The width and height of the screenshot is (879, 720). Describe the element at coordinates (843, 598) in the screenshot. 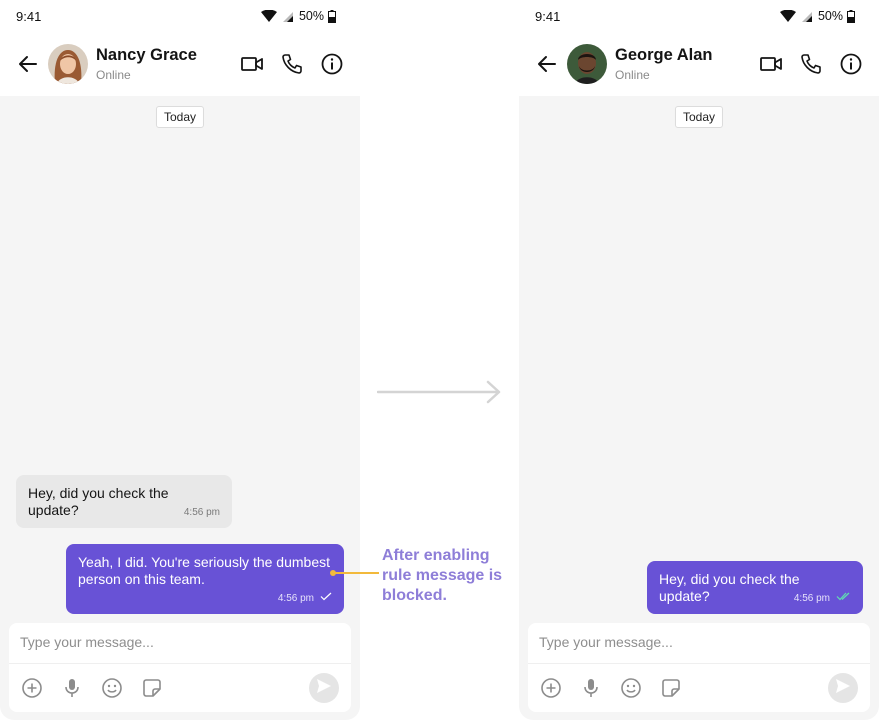

I see `read-double-check-icon` at that location.